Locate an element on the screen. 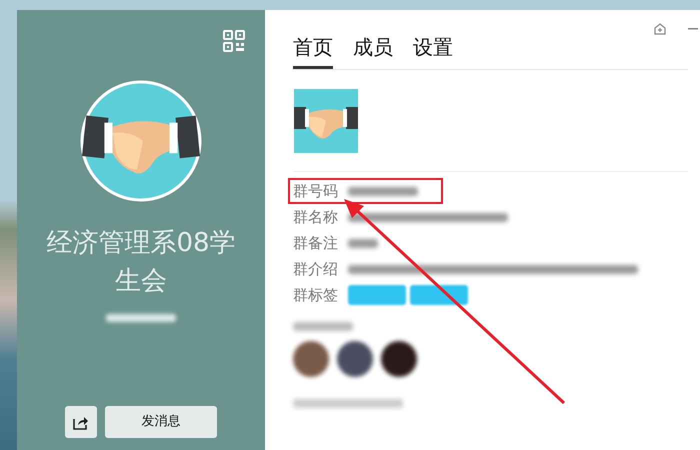 This screenshot has height=450, width=700. tab: 首页 is located at coordinates (313, 50).